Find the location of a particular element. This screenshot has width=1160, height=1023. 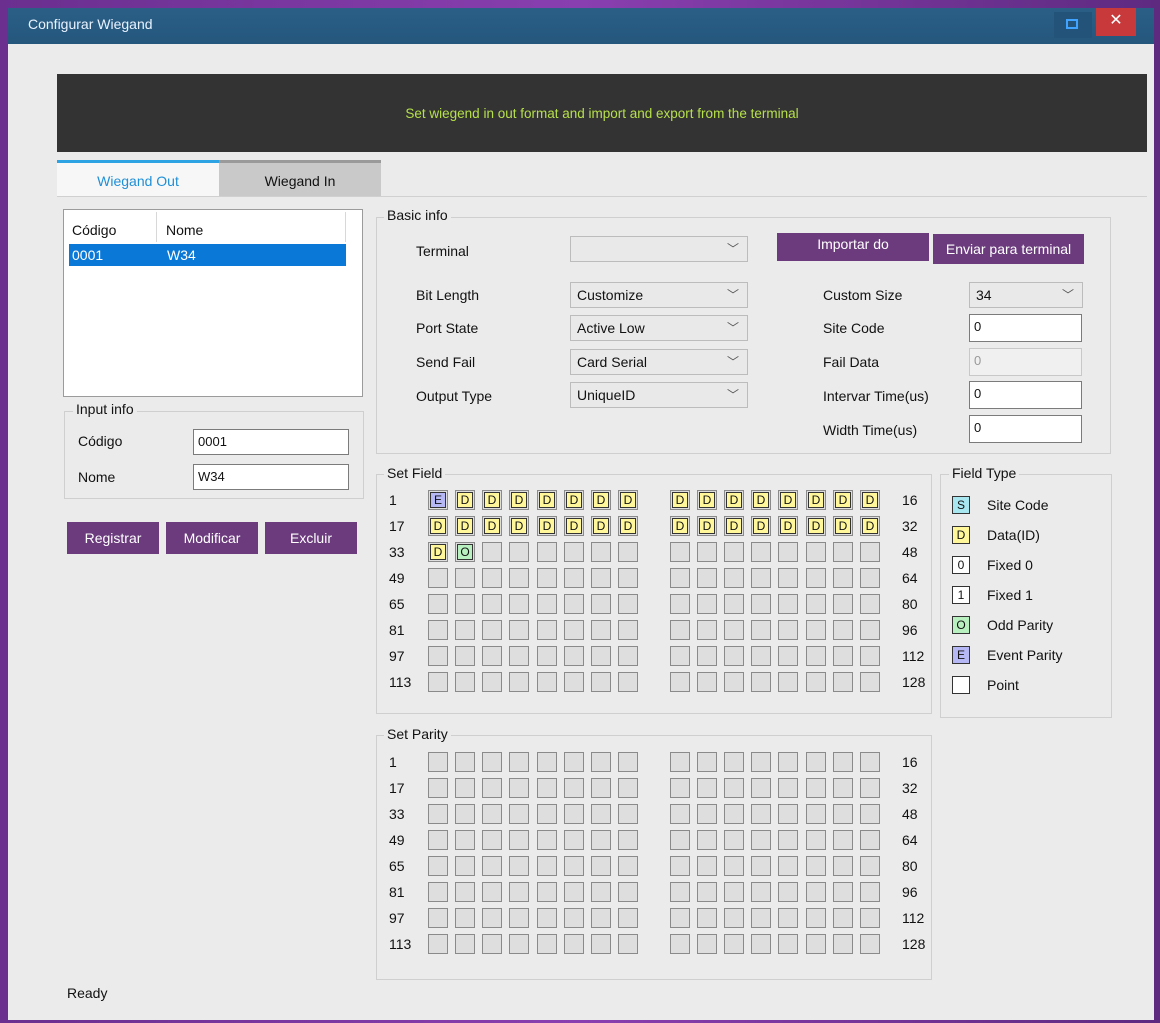

field-bit-cell: E is located at coordinates (438, 500).